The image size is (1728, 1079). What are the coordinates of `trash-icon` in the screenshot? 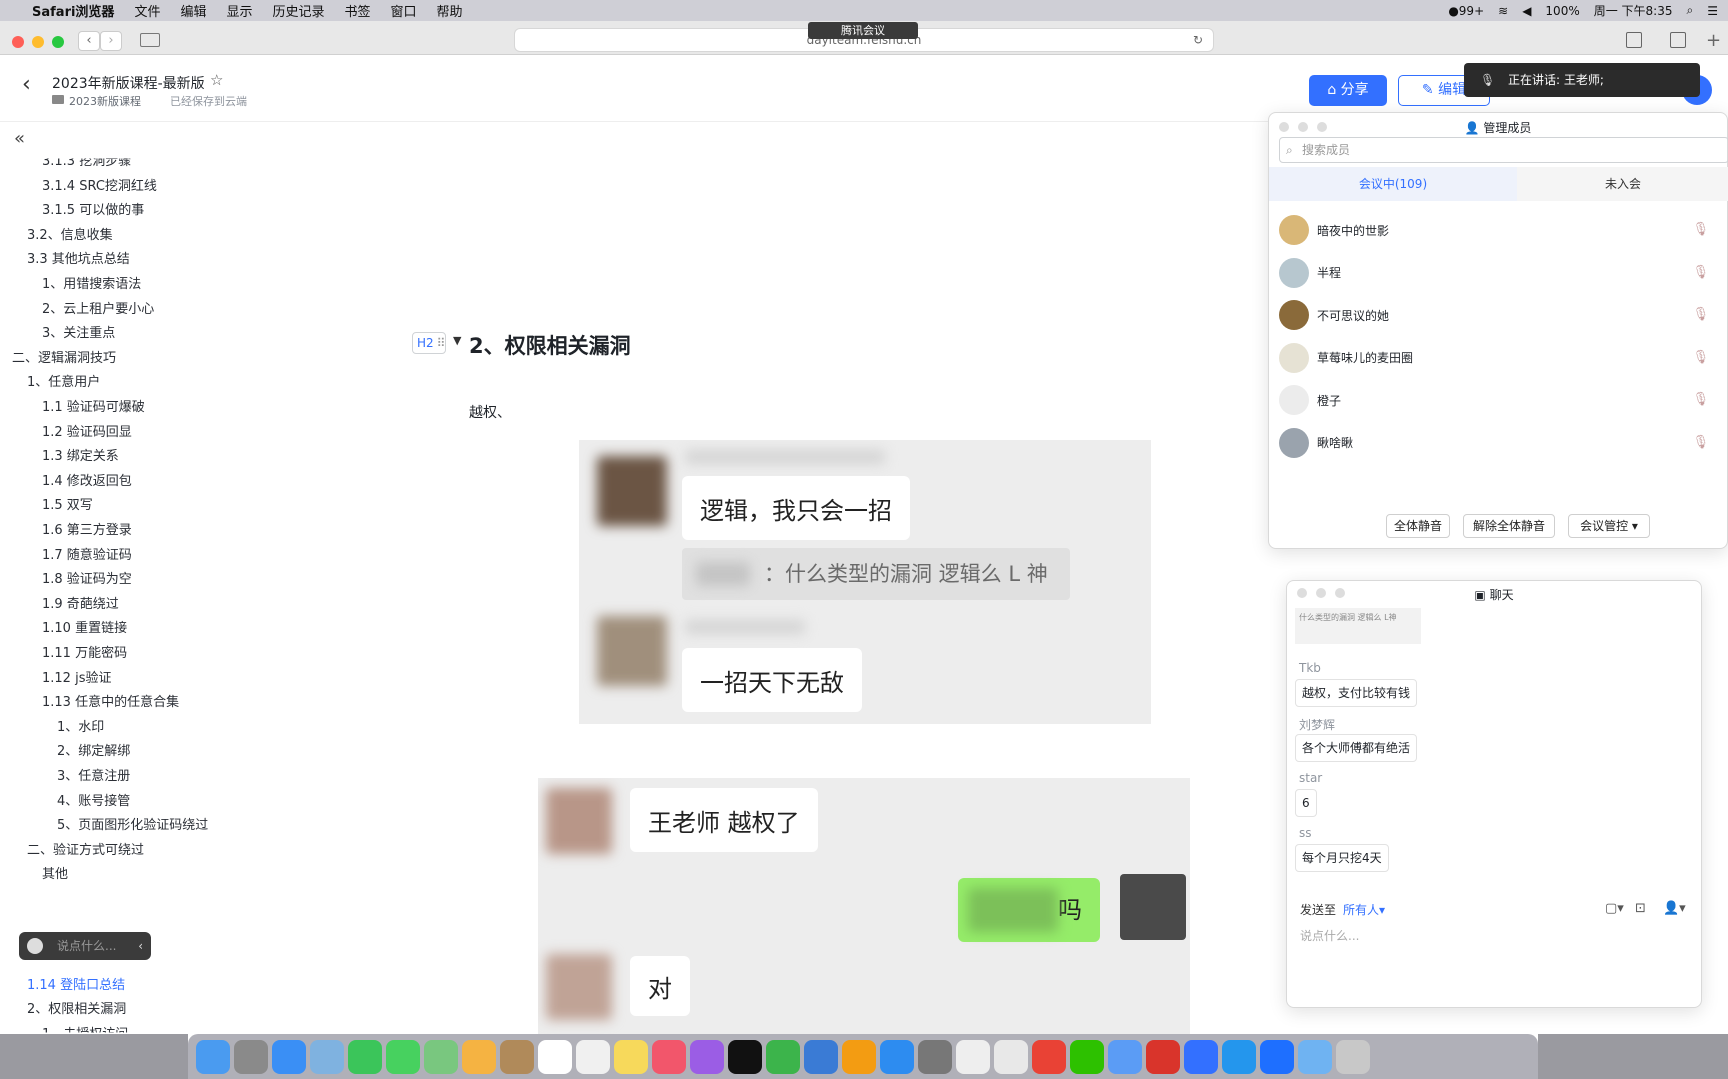 It's located at (1353, 1056).